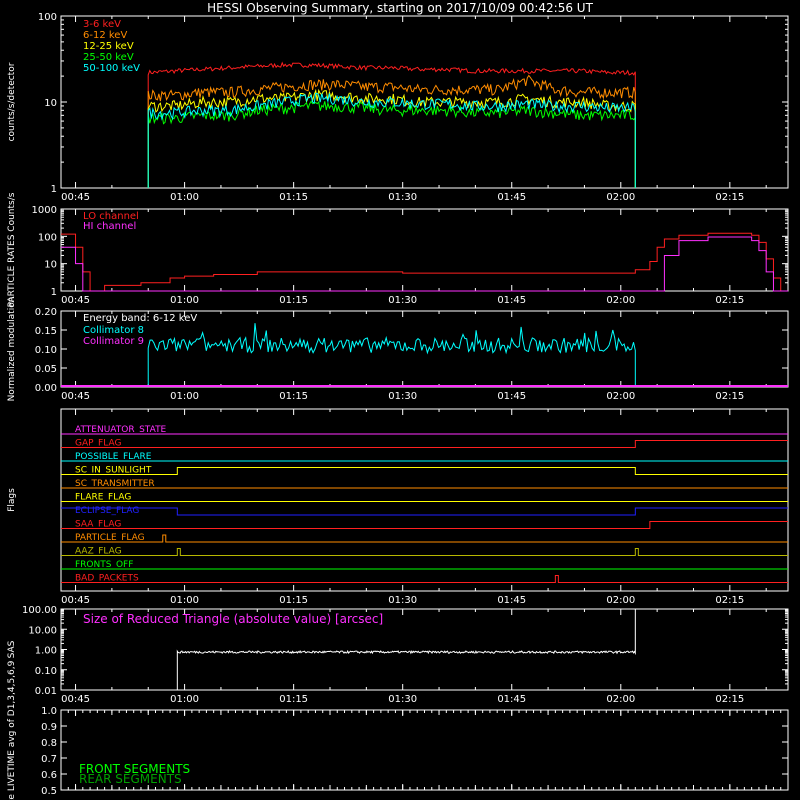  Describe the element at coordinates (39, 610) in the screenshot. I see `y-tick-label: 100.00` at that location.